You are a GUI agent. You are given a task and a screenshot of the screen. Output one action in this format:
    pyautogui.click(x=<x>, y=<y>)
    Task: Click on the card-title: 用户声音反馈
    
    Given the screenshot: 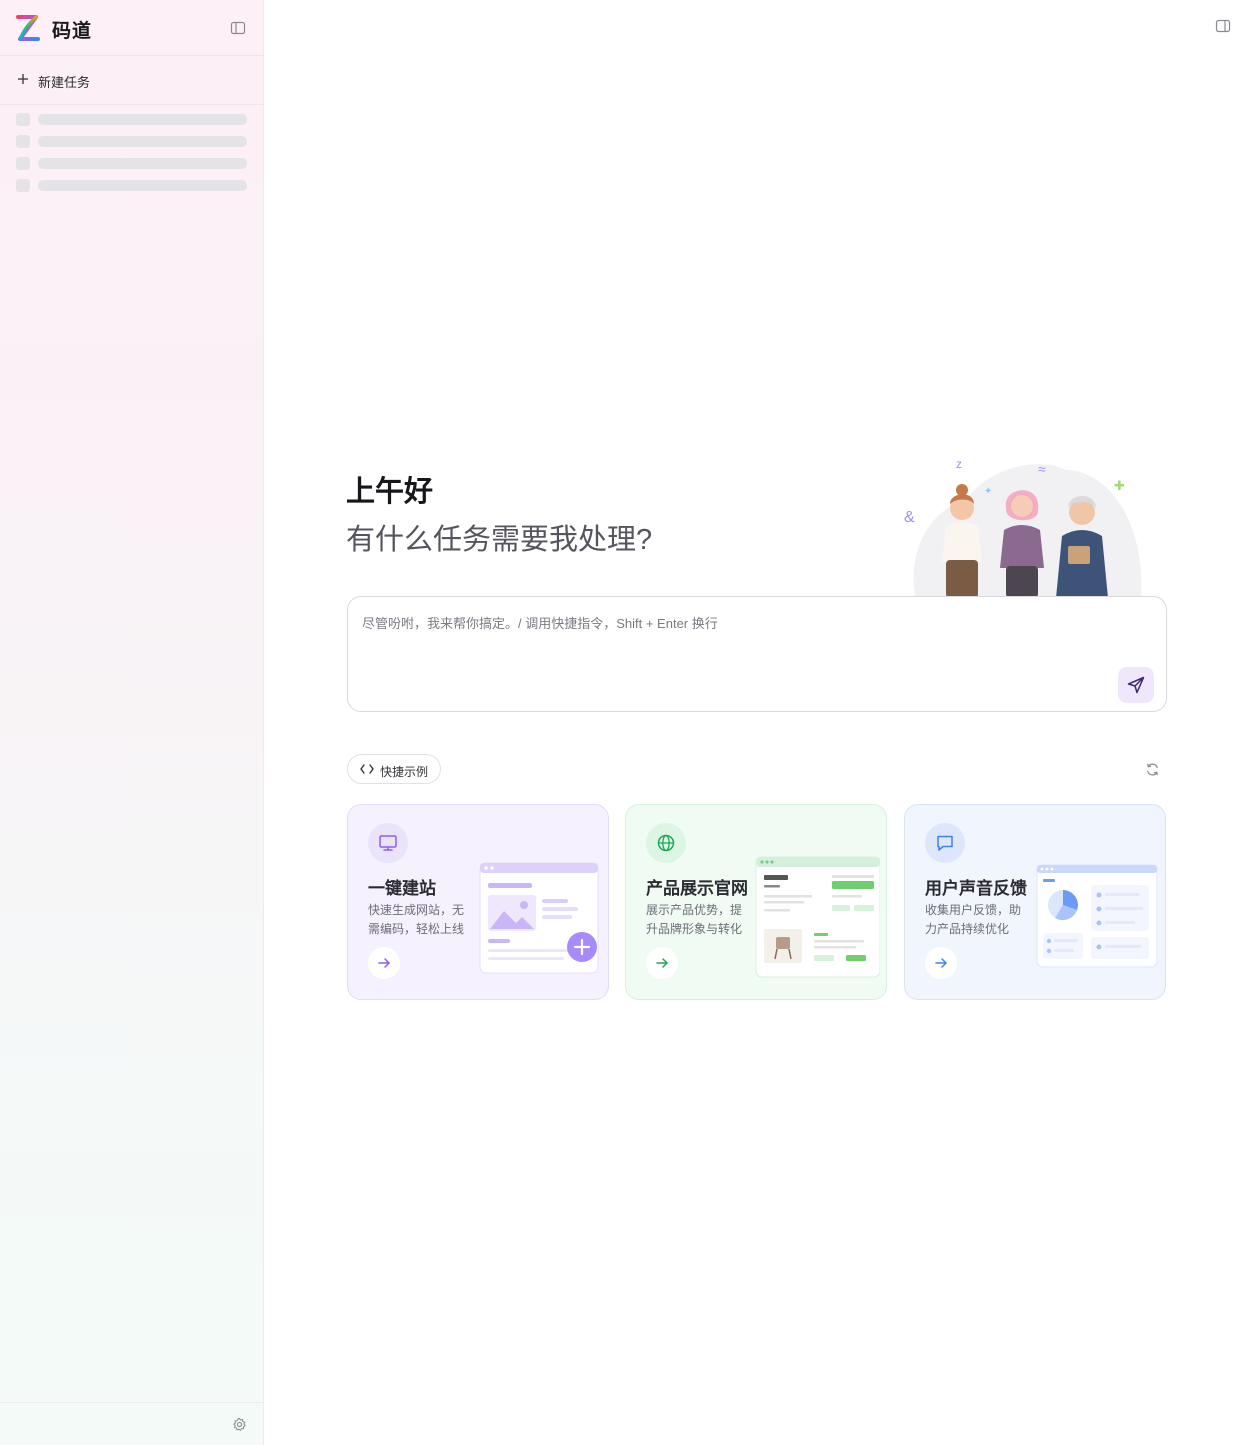 What is the action you would take?
    pyautogui.click(x=976, y=888)
    